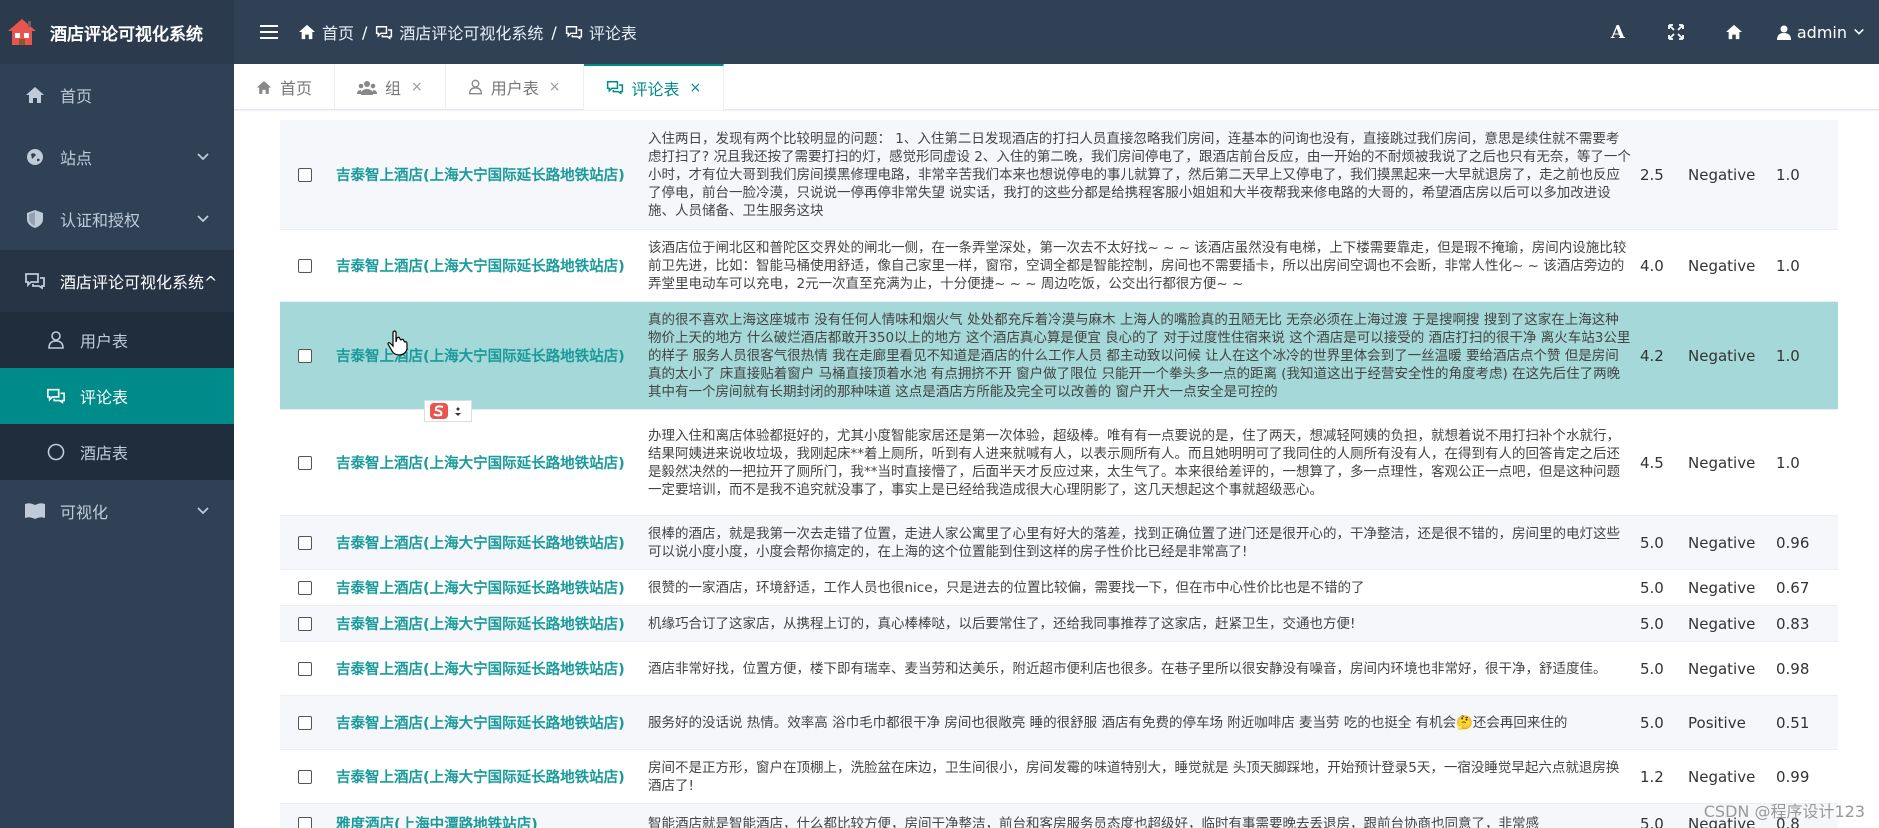 The width and height of the screenshot is (1879, 828). Describe the element at coordinates (1676, 32) in the screenshot. I see `fullscreen-button` at that location.